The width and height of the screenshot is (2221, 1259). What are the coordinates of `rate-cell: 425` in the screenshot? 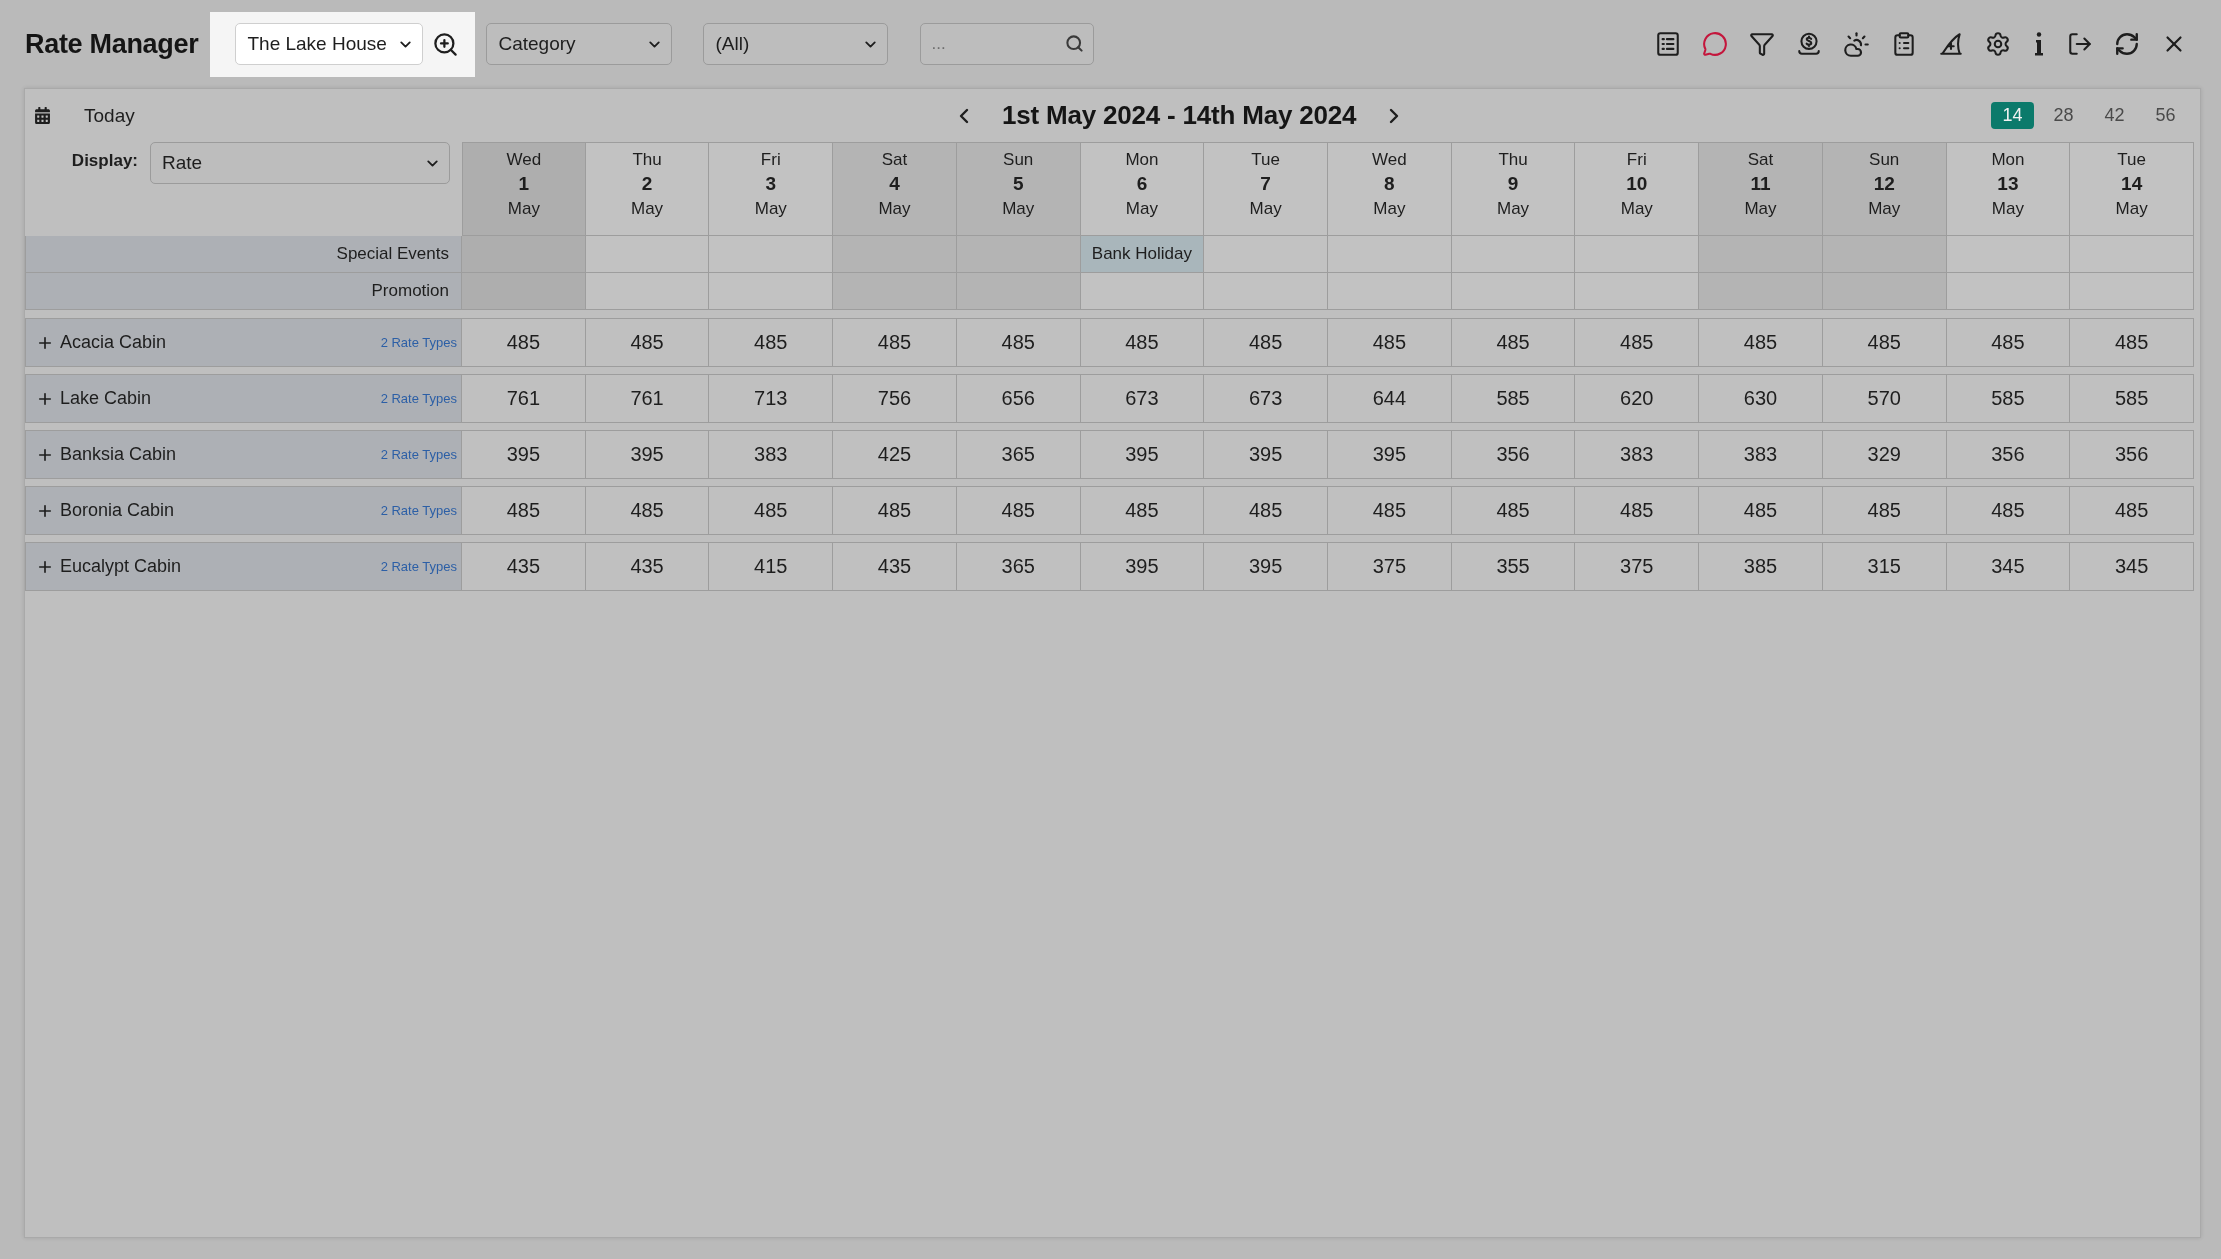 It's located at (895, 454).